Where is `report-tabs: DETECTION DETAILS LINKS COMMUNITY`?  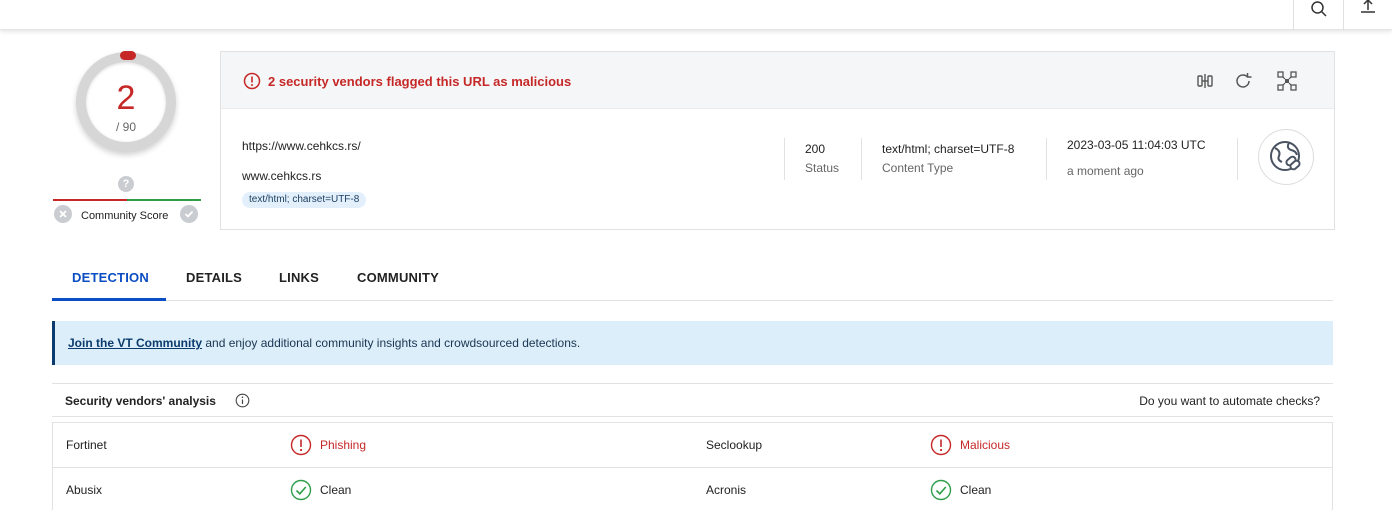
report-tabs: DETECTION DETAILS LINKS COMMUNITY is located at coordinates (692, 282).